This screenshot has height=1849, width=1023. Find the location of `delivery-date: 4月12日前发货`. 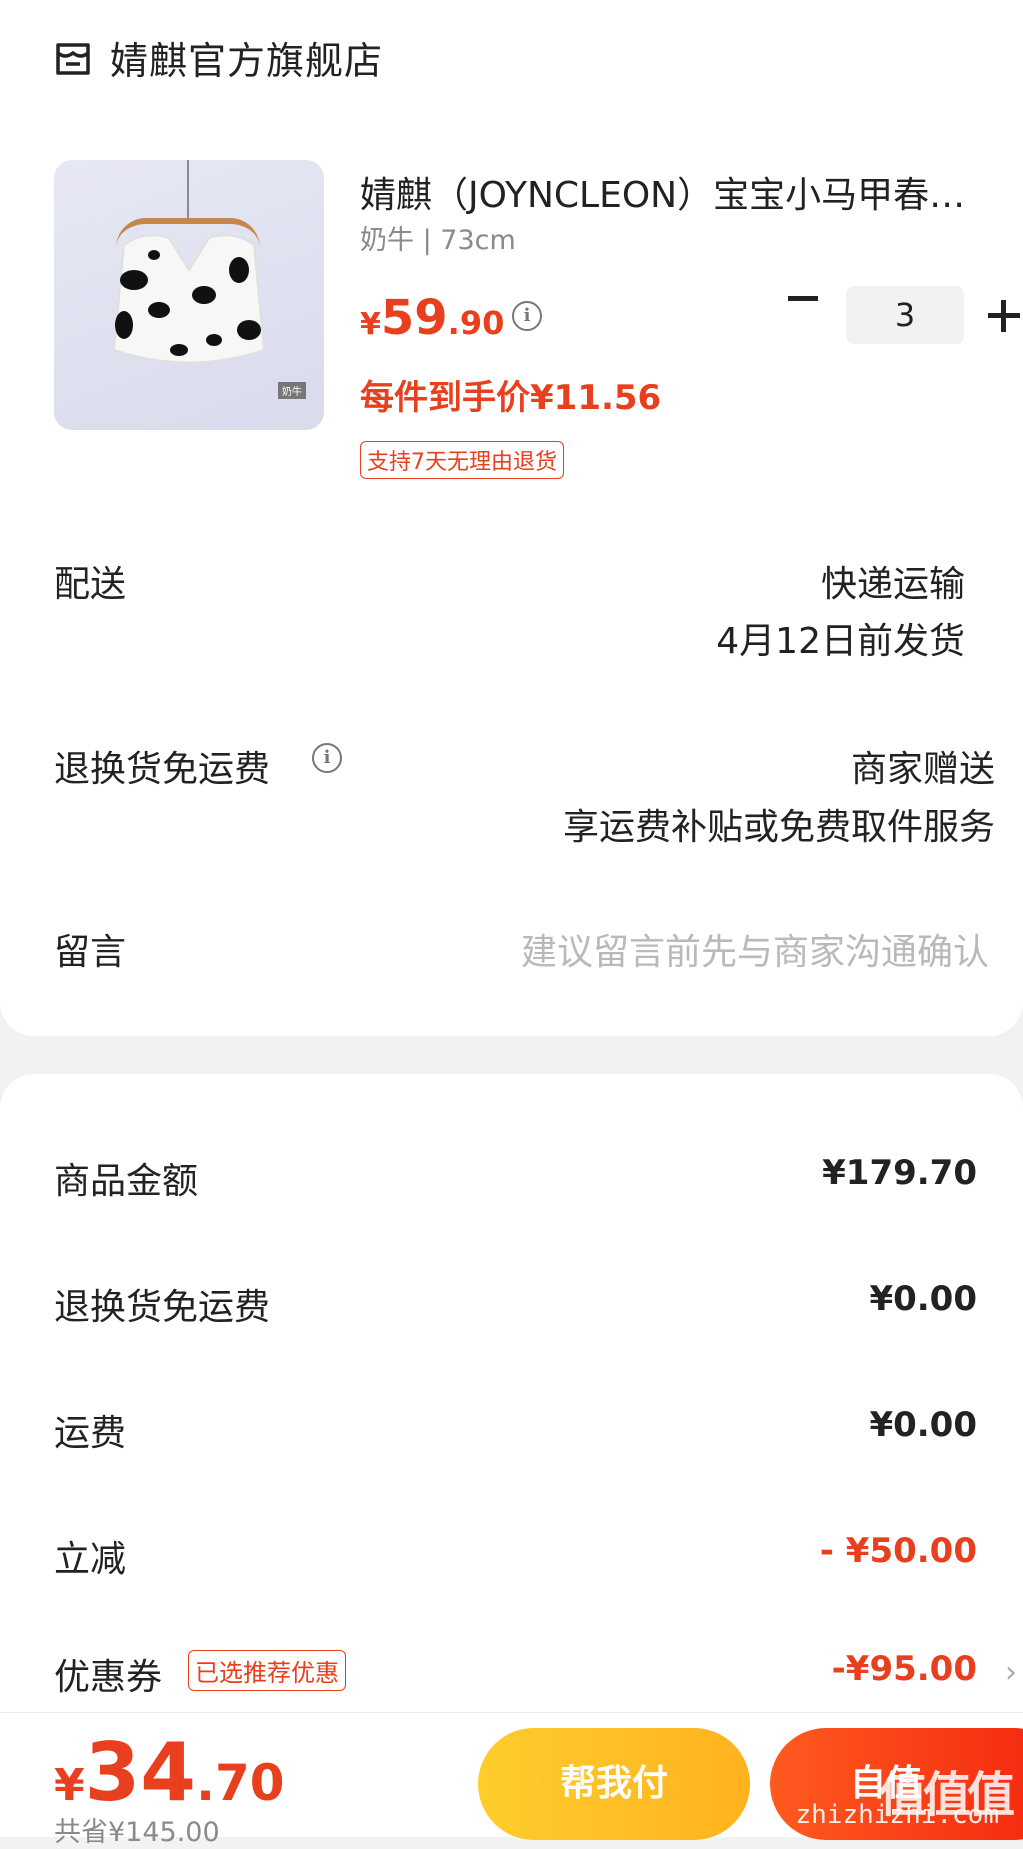

delivery-date: 4月12日前发货 is located at coordinates (840, 641).